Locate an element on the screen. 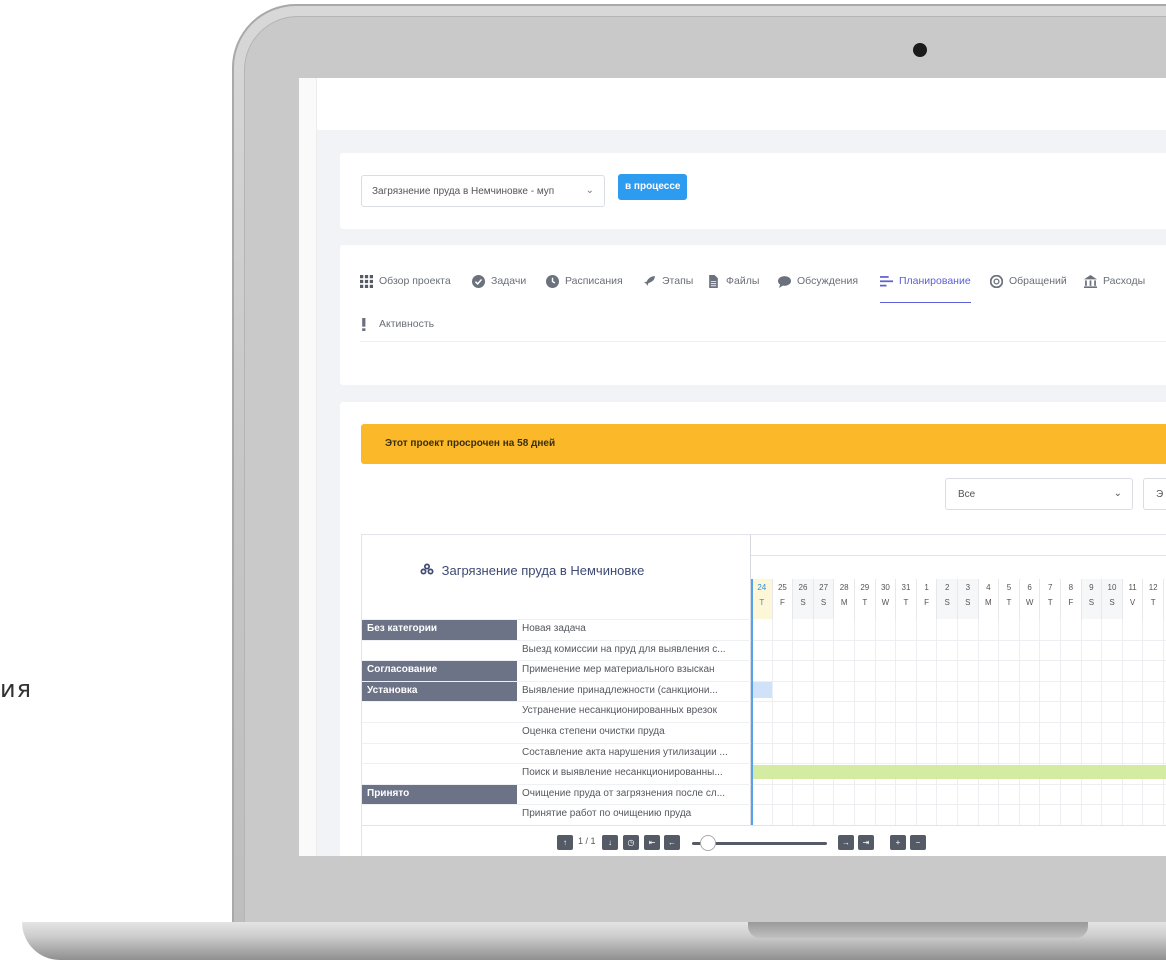 The width and height of the screenshot is (1166, 960). task-name: Оценка степени очистки пруда is located at coordinates (636, 733).